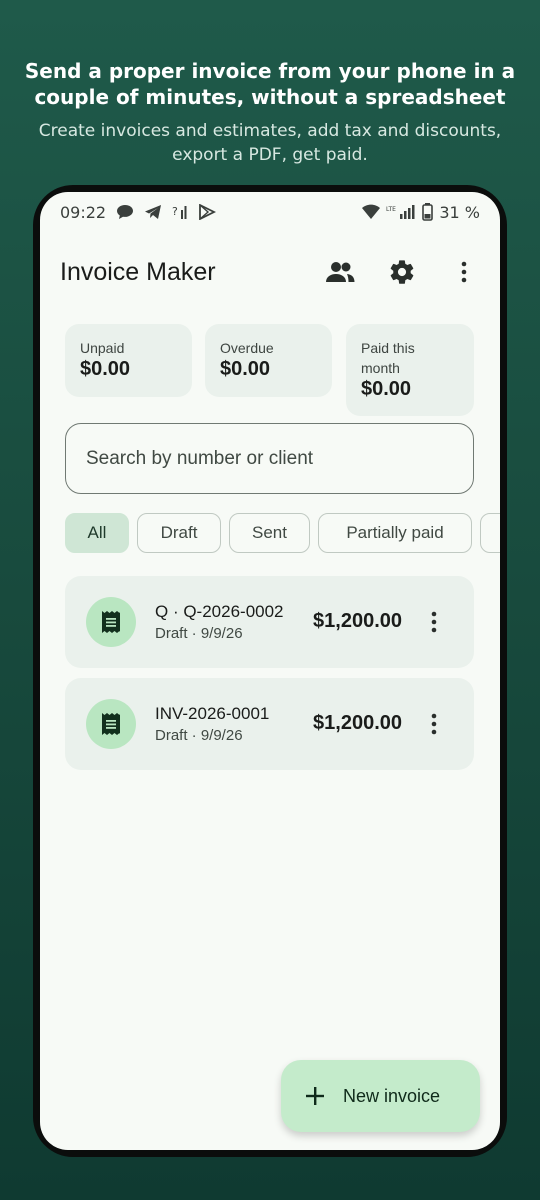  I want to click on paid-value: $0.00, so click(386, 389).